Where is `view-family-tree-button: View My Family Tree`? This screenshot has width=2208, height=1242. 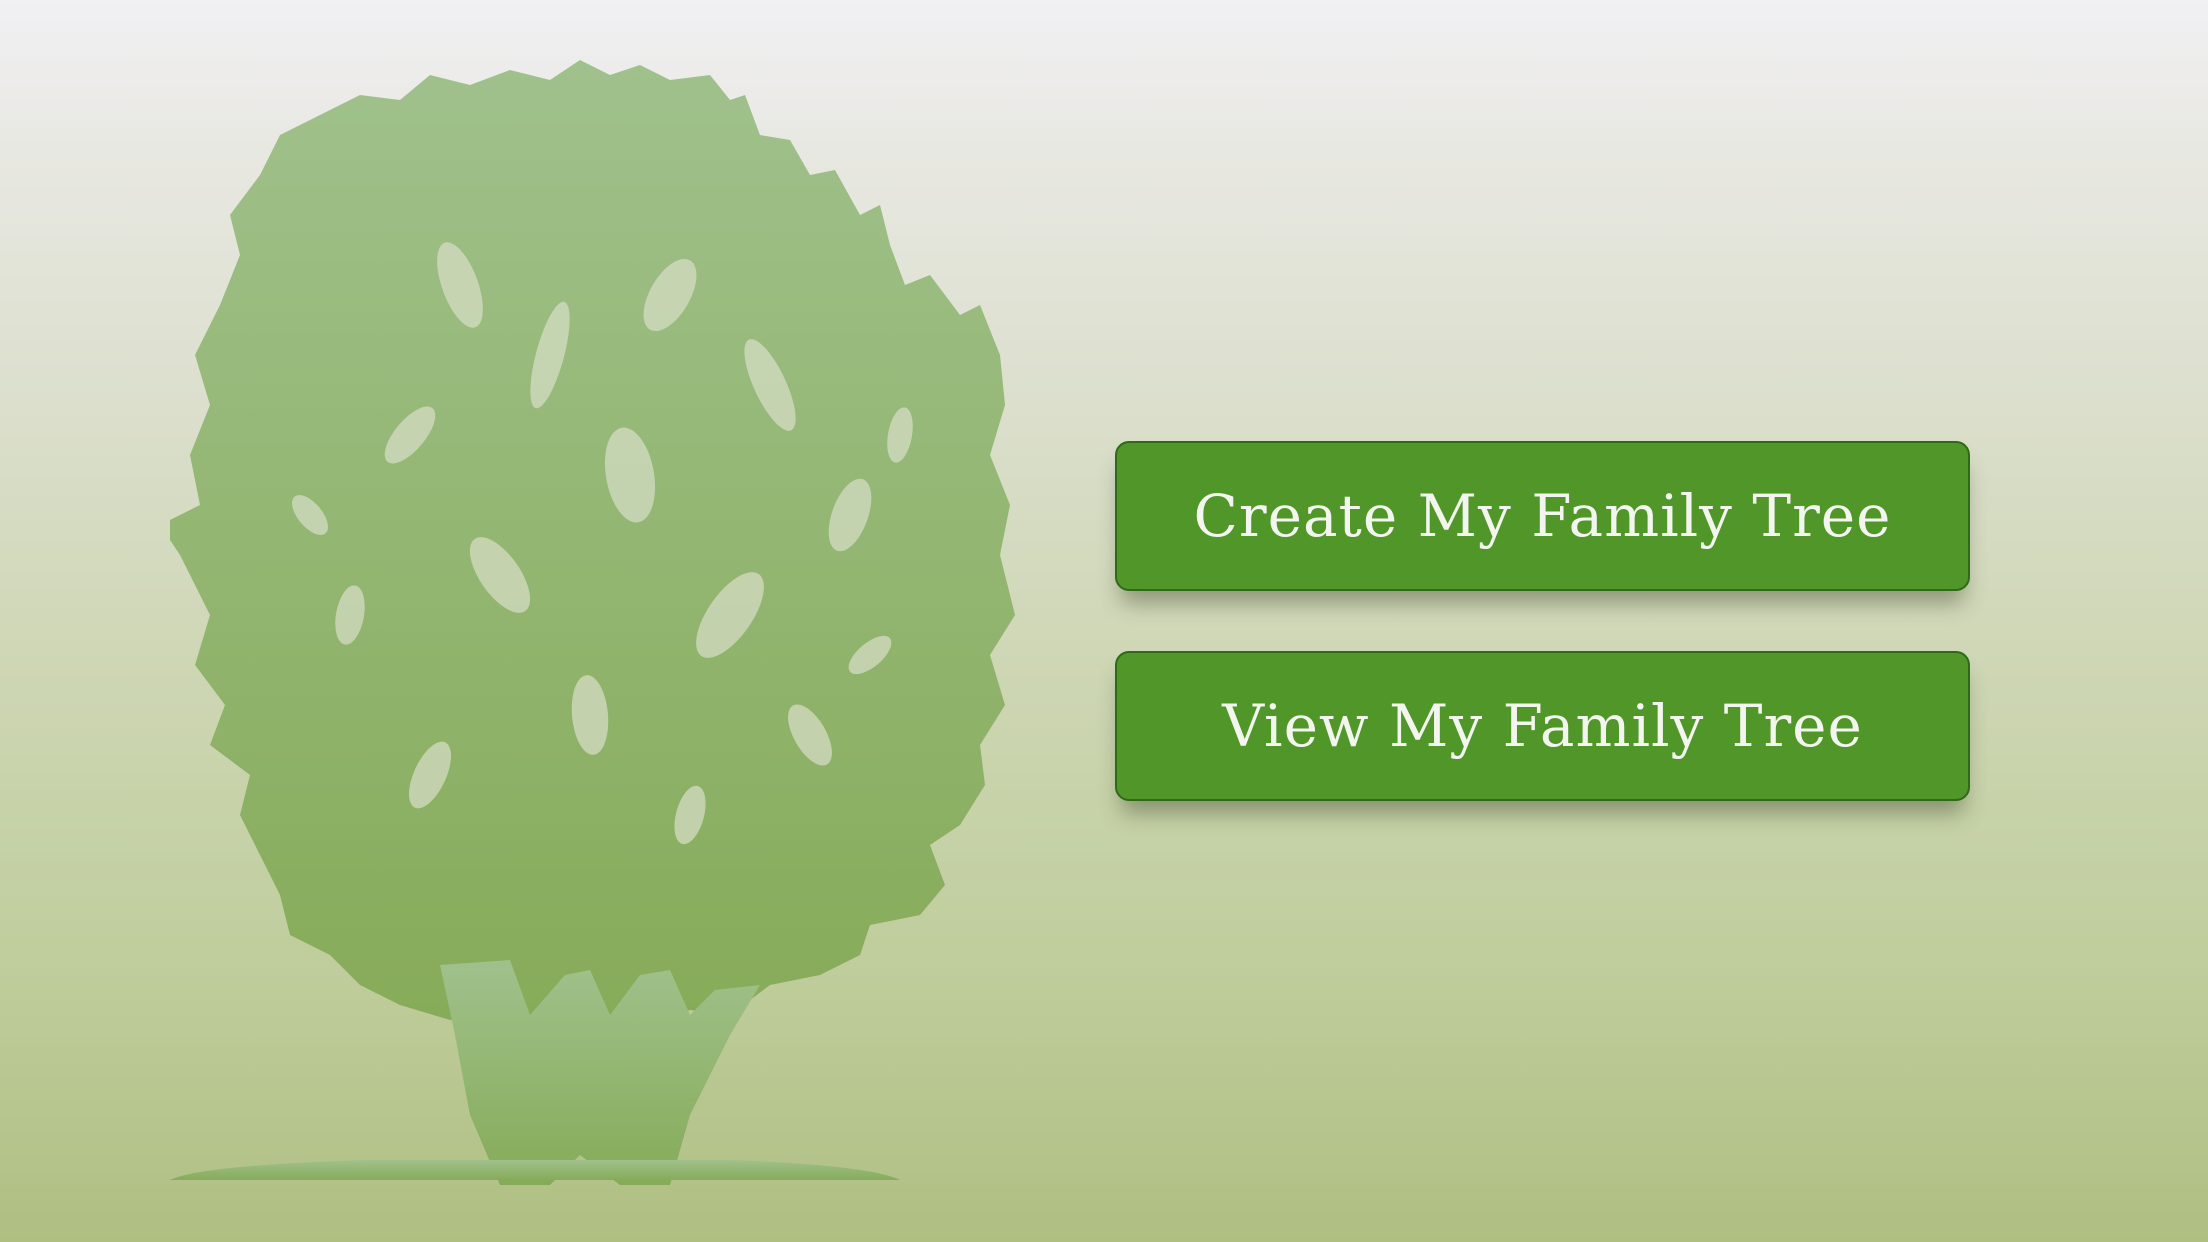 view-family-tree-button: View My Family Tree is located at coordinates (1542, 726).